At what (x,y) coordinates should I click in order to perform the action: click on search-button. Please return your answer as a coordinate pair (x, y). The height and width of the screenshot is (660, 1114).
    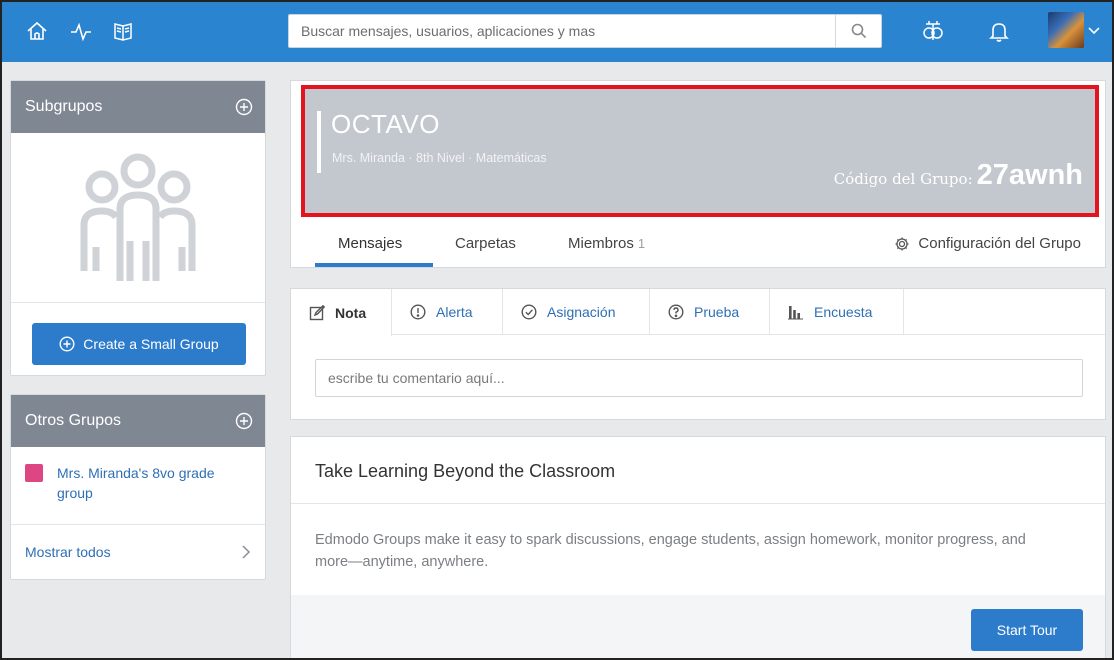
    Looking at the image, I should click on (858, 31).